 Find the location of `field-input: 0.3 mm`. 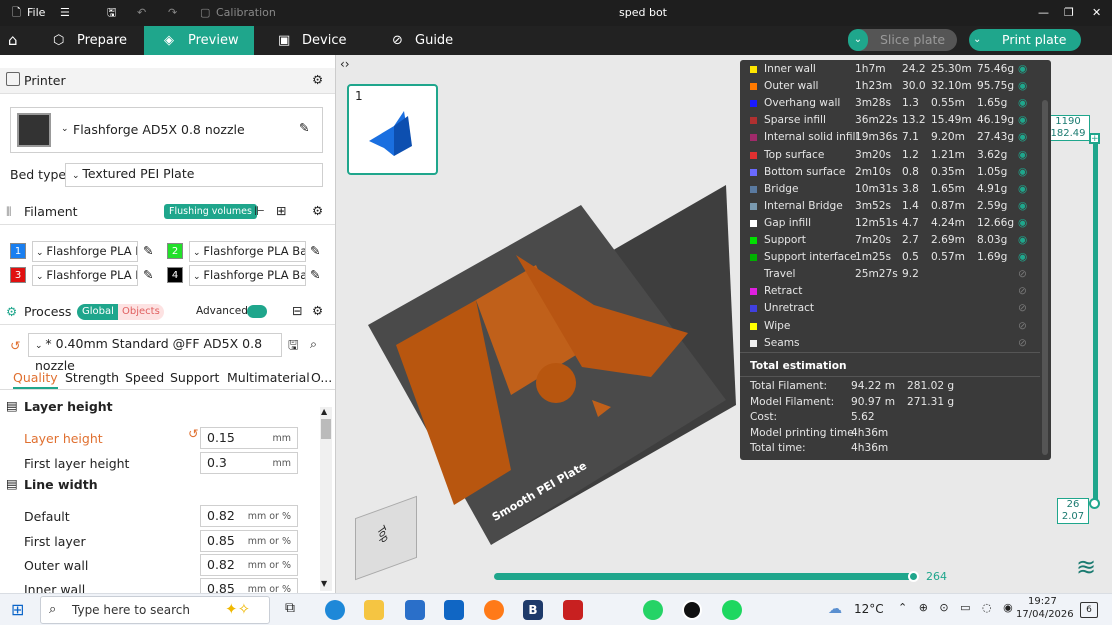

field-input: 0.3 mm is located at coordinates (249, 463).